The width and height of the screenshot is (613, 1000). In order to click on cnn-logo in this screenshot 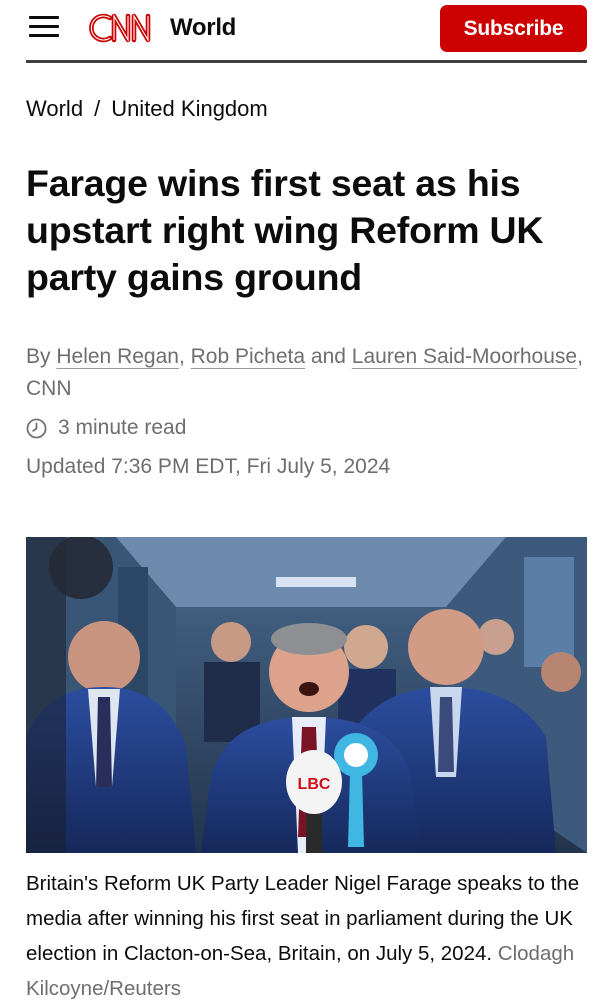, I will do `click(126, 28)`.